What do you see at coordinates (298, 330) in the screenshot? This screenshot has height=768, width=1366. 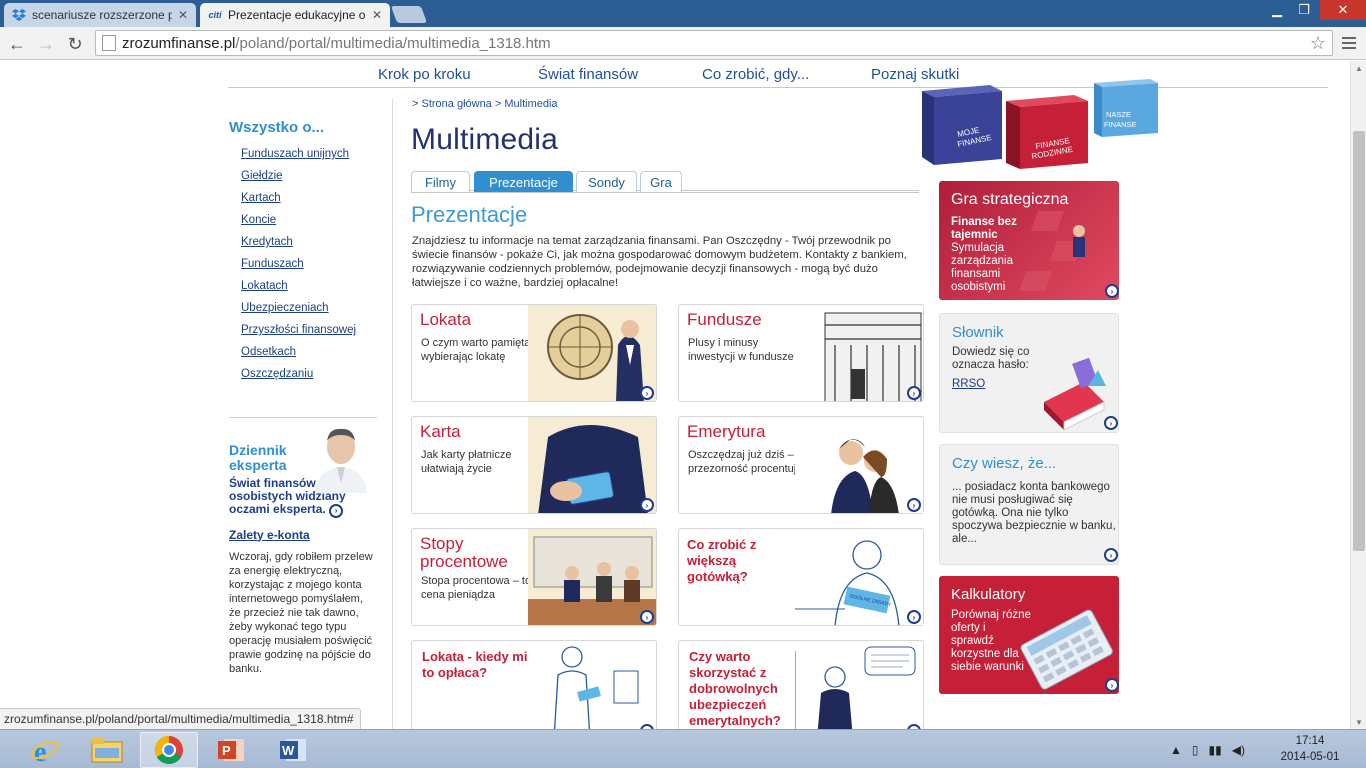 I see `sidebar-item-przyszlosc: Przyszłości finansowej` at bounding box center [298, 330].